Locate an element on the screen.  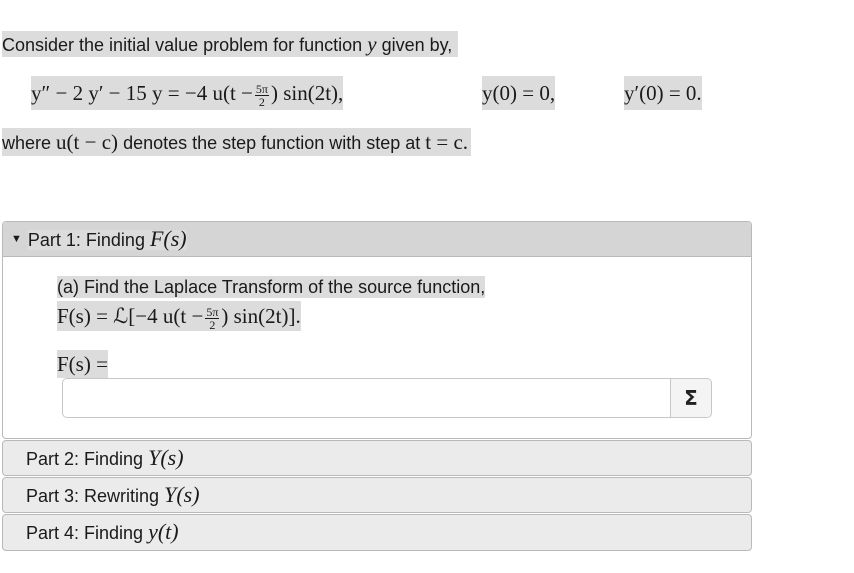
part-2-header: Part 2: Finding Y(s) is located at coordinates (377, 458).